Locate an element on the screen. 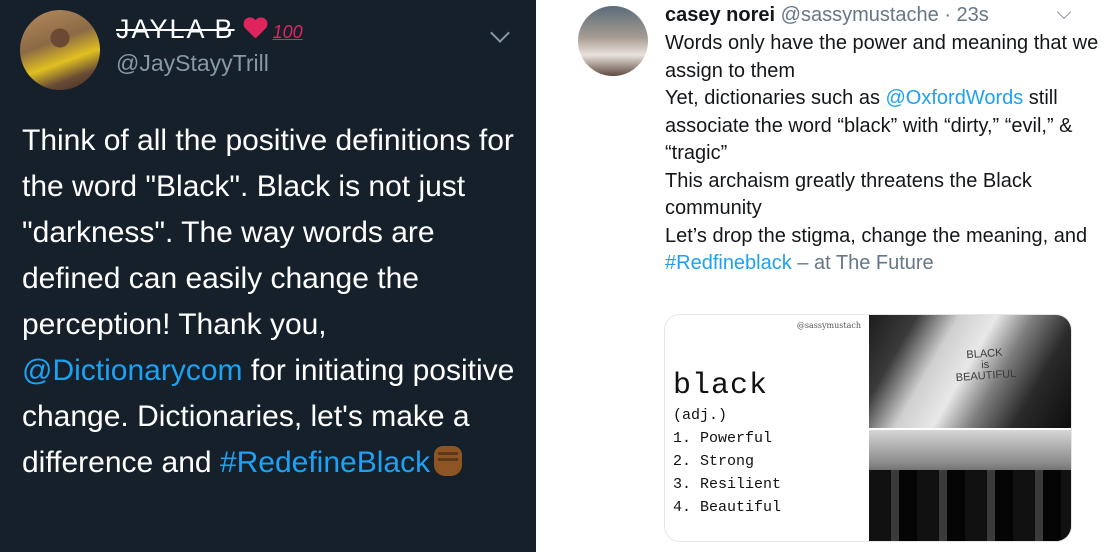 This screenshot has height=552, width=1112. protest-photo is located at coordinates (970, 485).